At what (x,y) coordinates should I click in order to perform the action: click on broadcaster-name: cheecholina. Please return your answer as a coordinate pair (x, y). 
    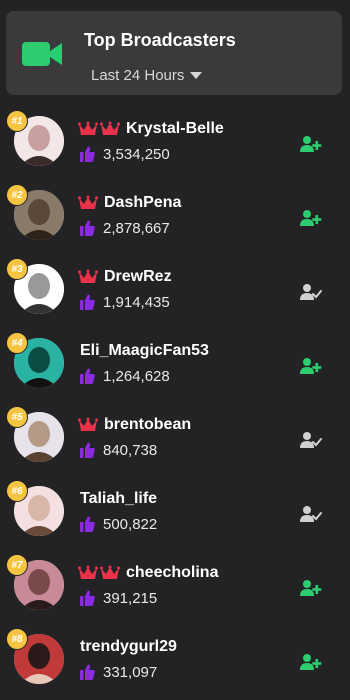
    Looking at the image, I should click on (172, 573).